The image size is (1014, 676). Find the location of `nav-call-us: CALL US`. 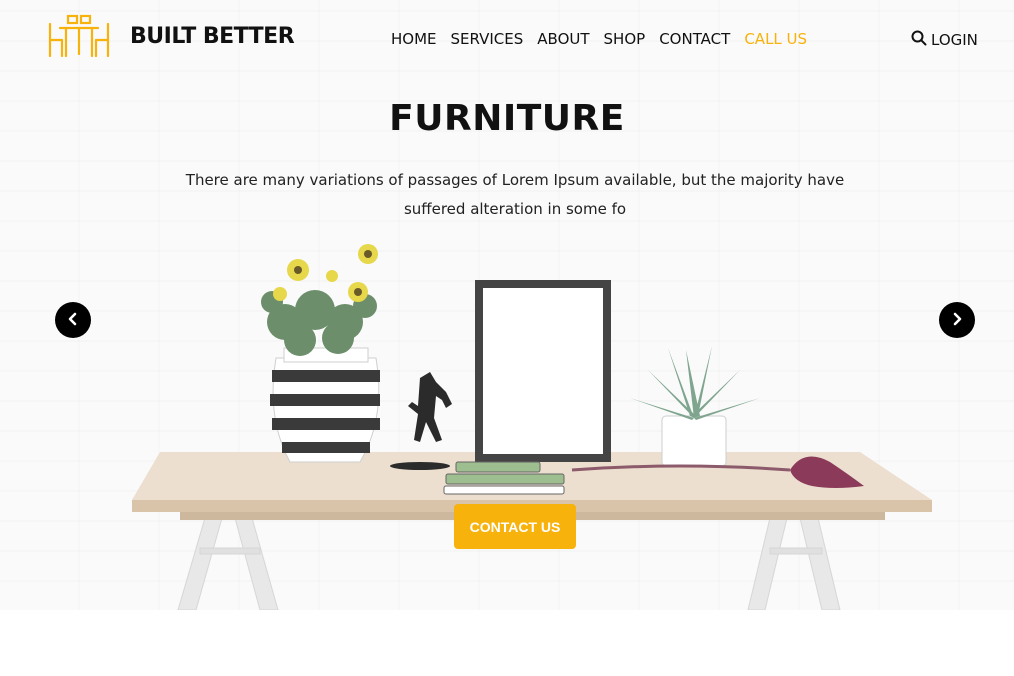

nav-call-us: CALL US is located at coordinates (775, 39).